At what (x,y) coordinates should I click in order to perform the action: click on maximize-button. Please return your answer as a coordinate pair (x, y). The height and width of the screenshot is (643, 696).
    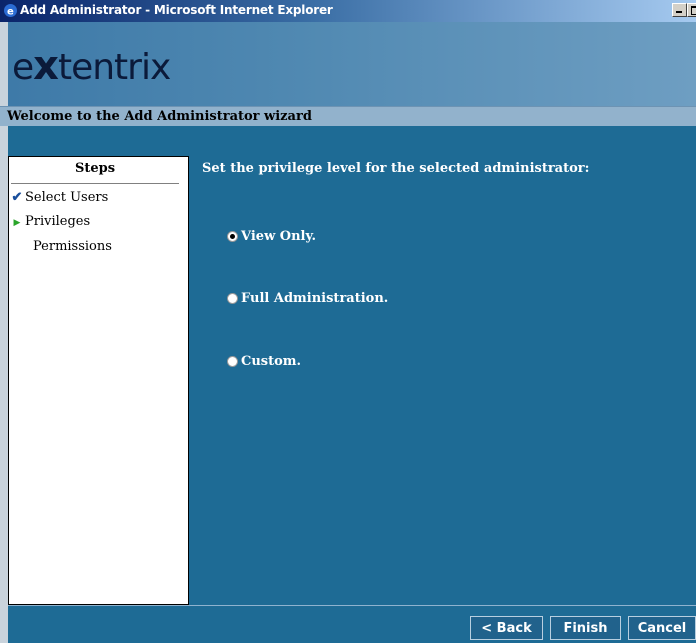
    Looking at the image, I should click on (691, 10).